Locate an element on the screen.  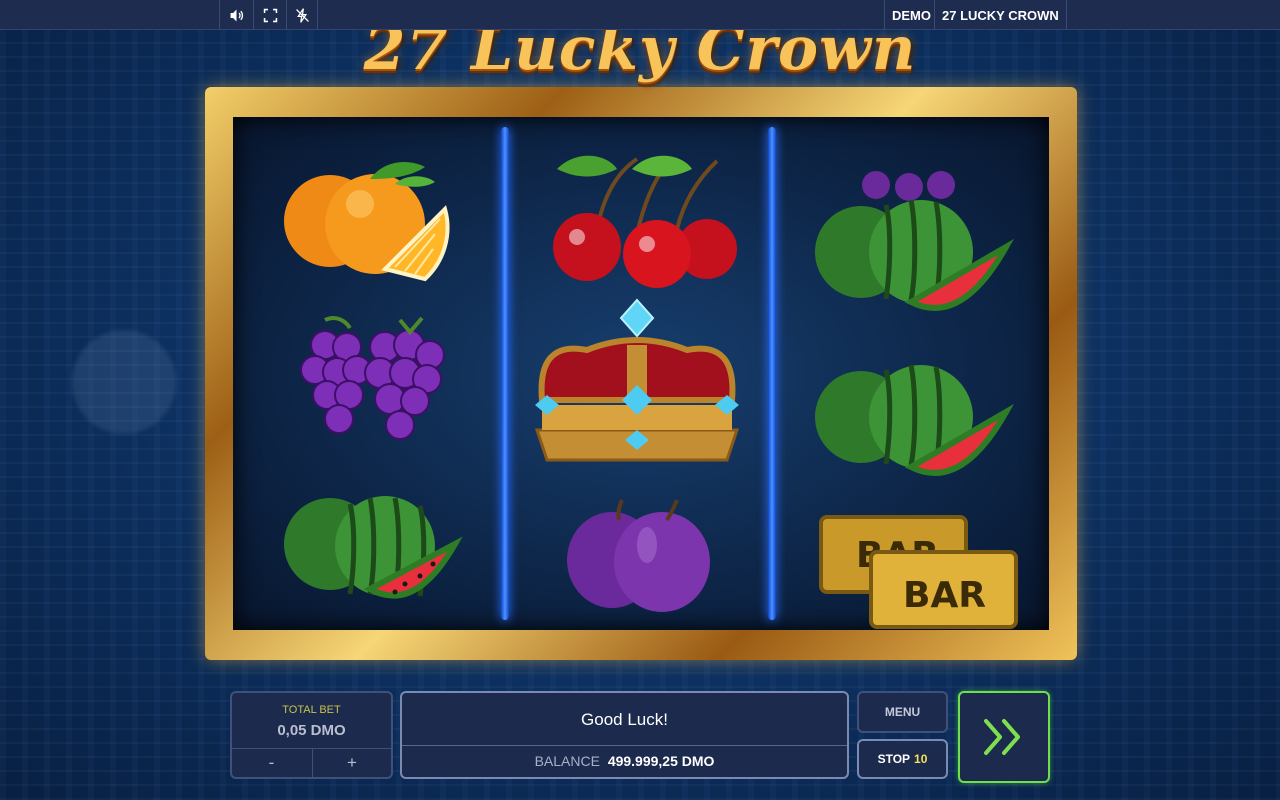
turbo-off-icon is located at coordinates (302, 15).